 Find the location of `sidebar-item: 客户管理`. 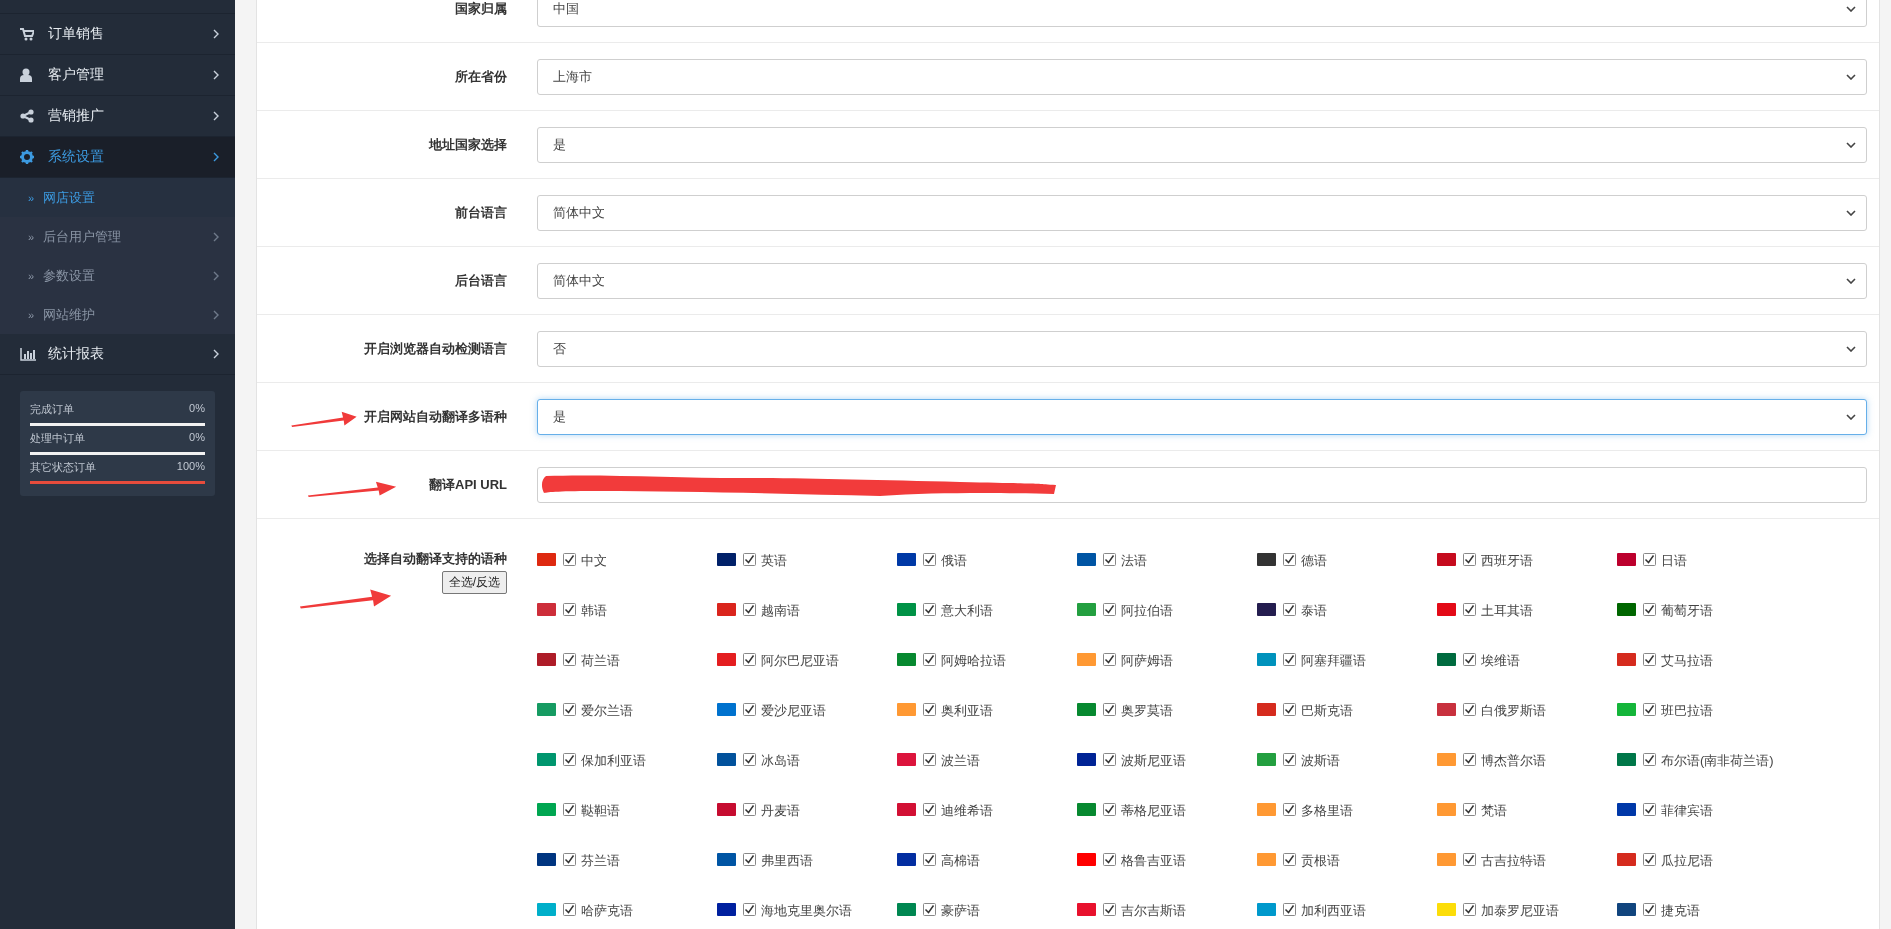

sidebar-item: 客户管理 is located at coordinates (117, 75).